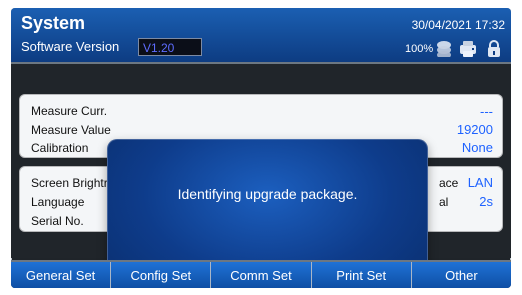  Describe the element at coordinates (480, 182) in the screenshot. I see `settings-row-value: LAN` at that location.